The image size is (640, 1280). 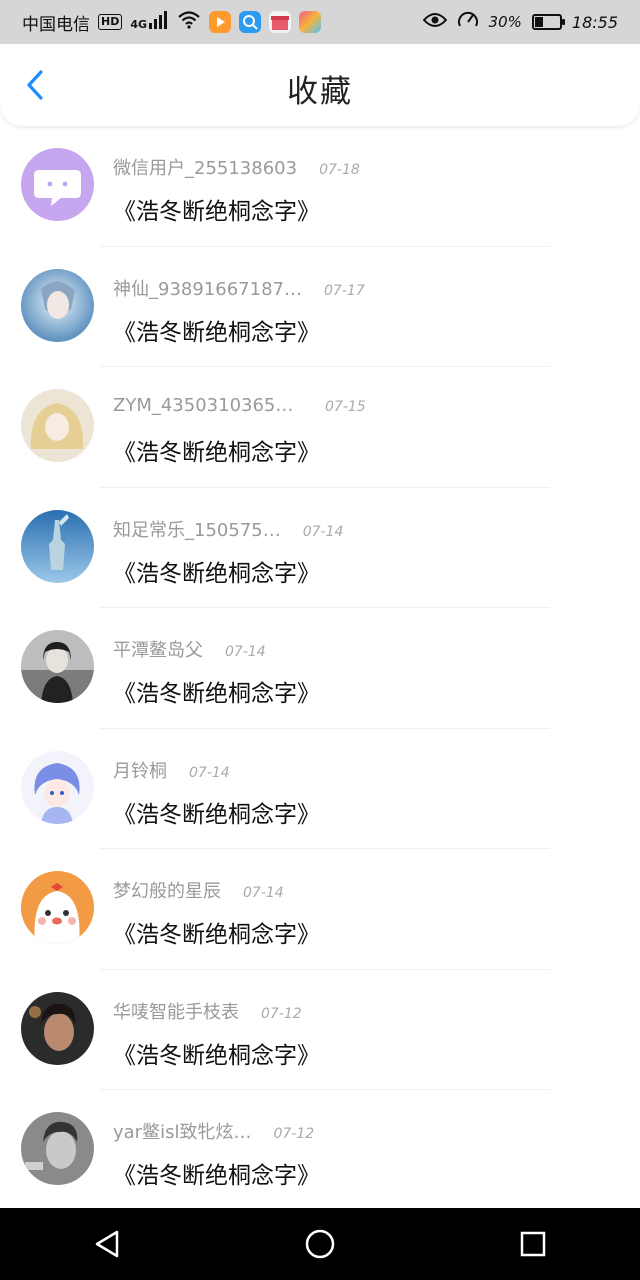 I want to click on recents-square-icon, so click(x=533, y=1244).